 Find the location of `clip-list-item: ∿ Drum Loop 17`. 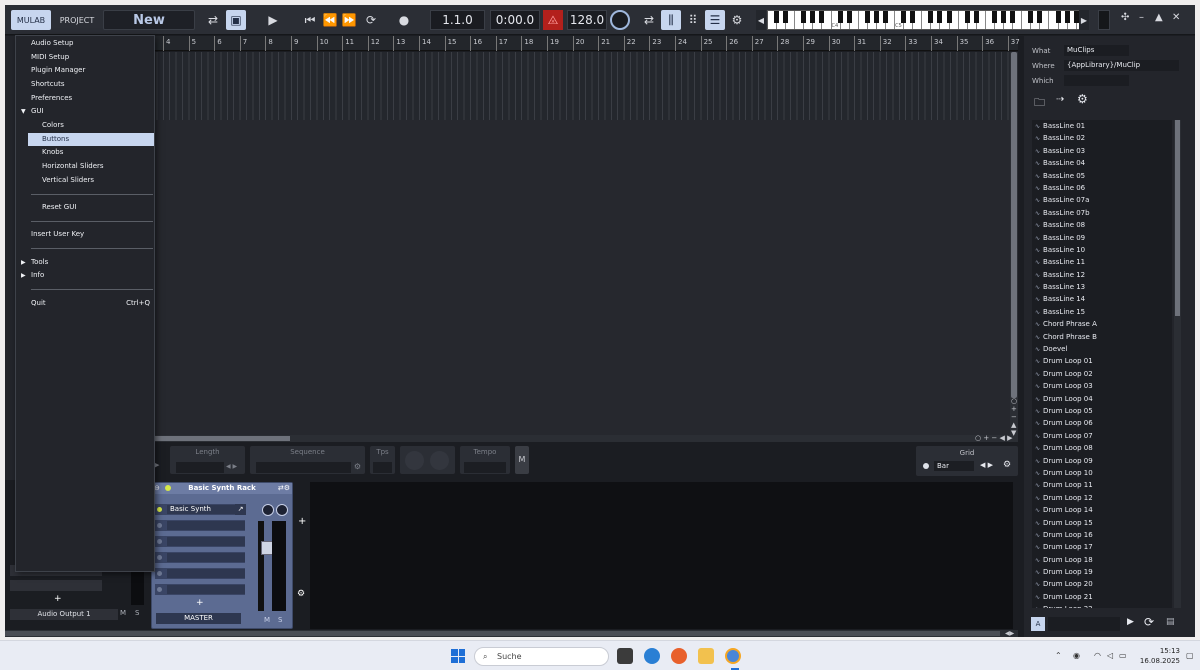

clip-list-item: ∿ Drum Loop 17 is located at coordinates (1102, 547).